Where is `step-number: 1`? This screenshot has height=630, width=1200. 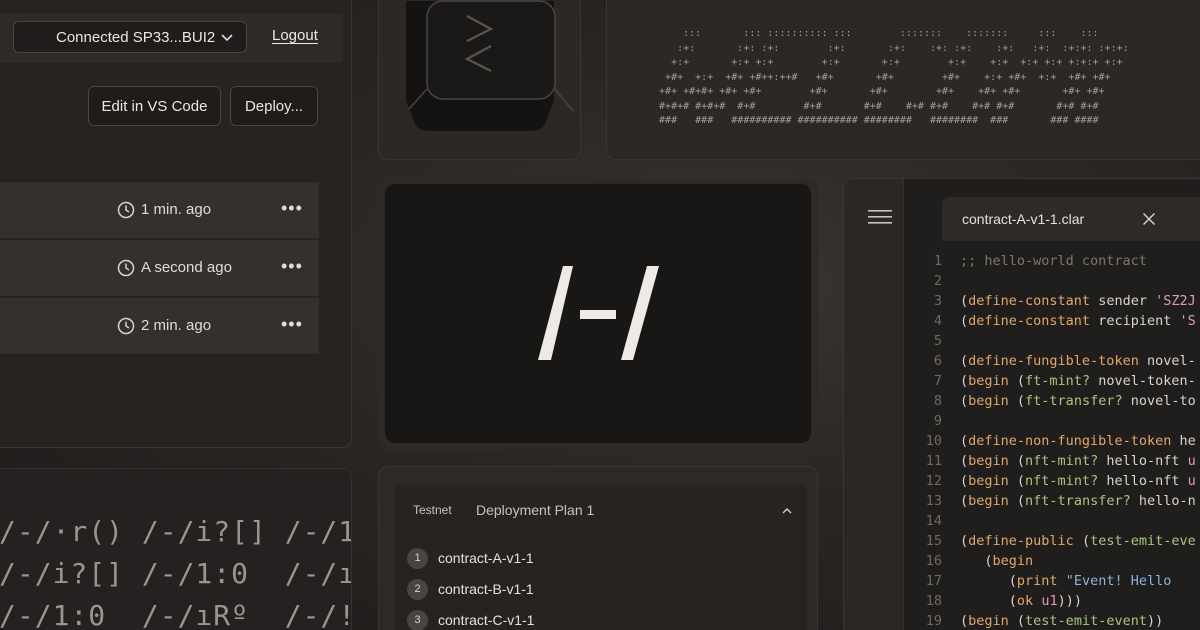
step-number: 1 is located at coordinates (417, 558).